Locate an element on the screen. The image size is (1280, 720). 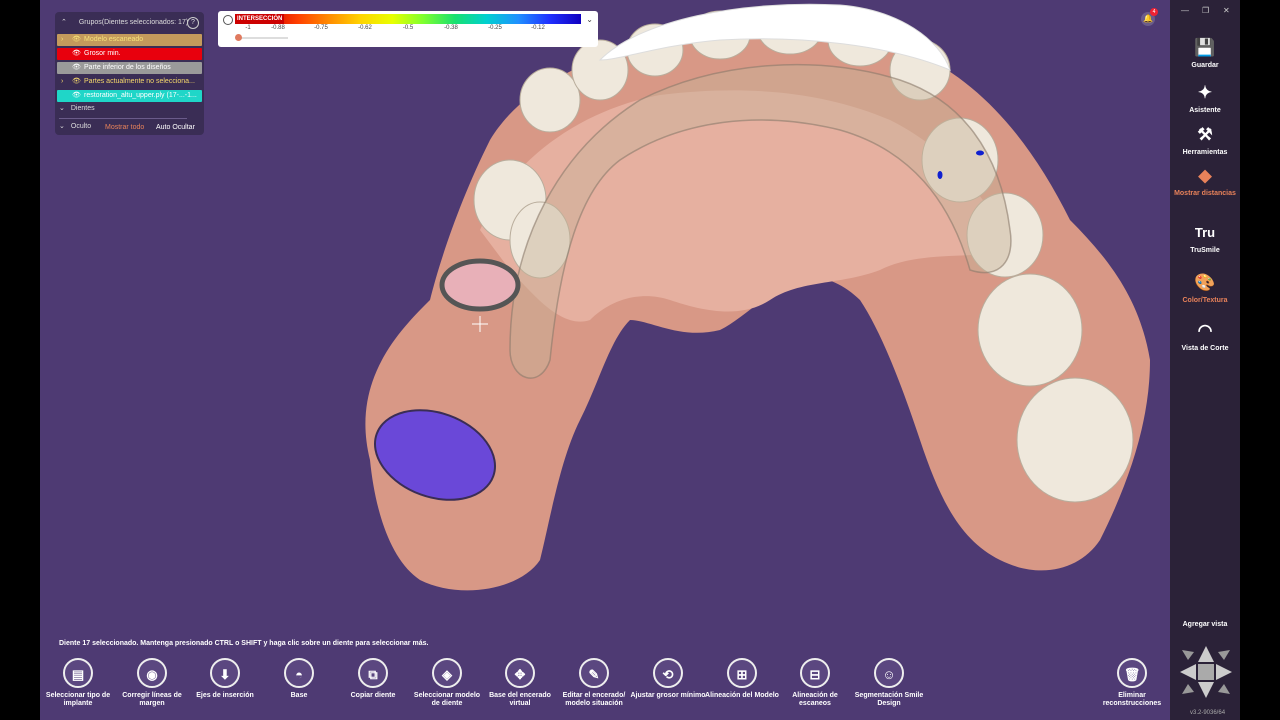
tool-label: Ajustar grosor mínimo is located at coordinates (668, 695).